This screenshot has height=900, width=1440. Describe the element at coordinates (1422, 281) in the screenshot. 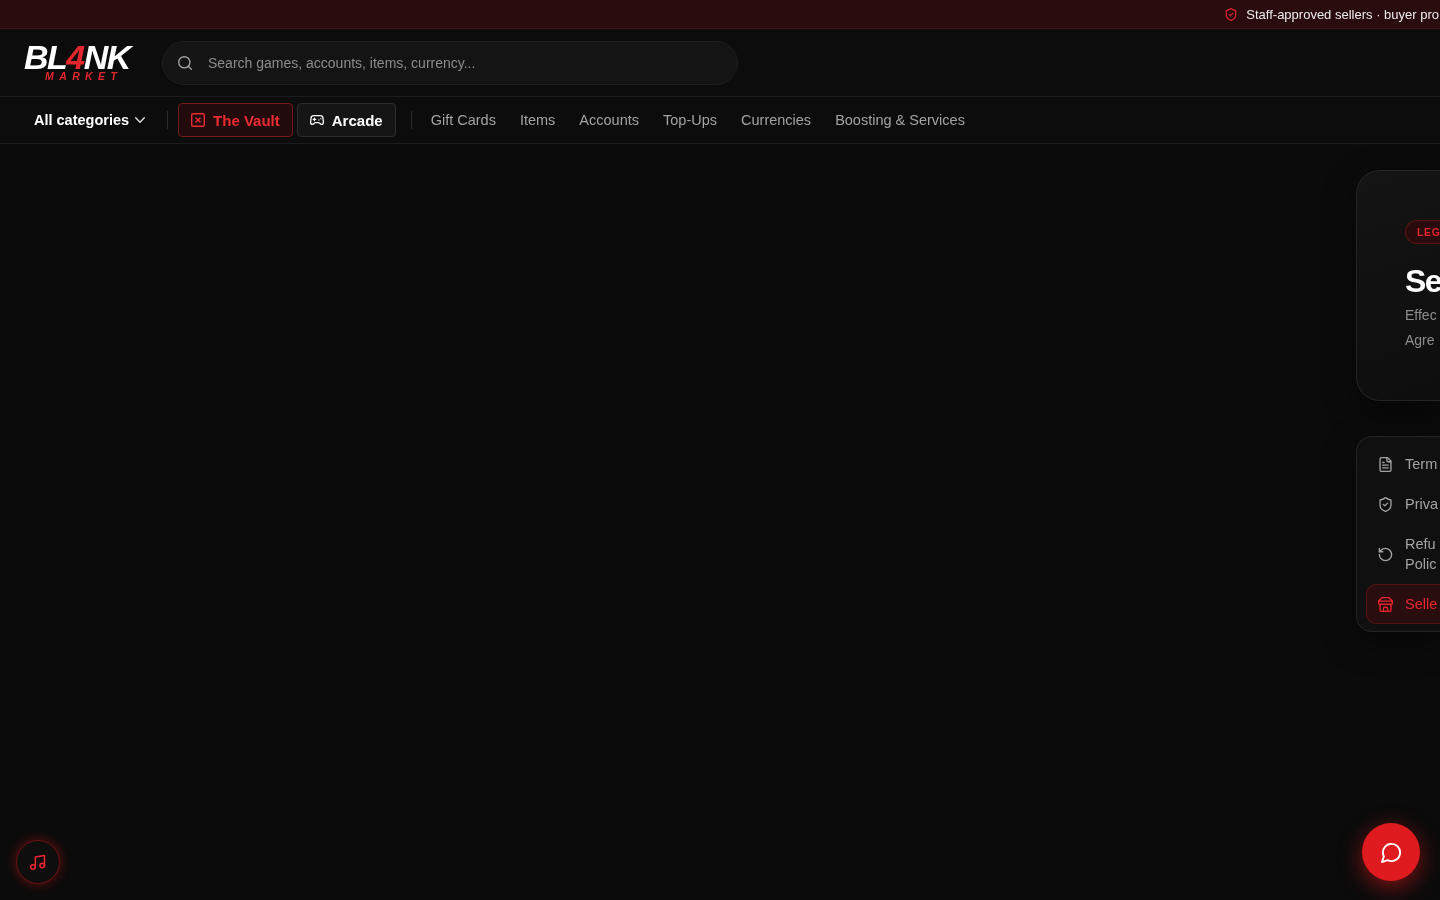

I see `page-title: Se` at that location.